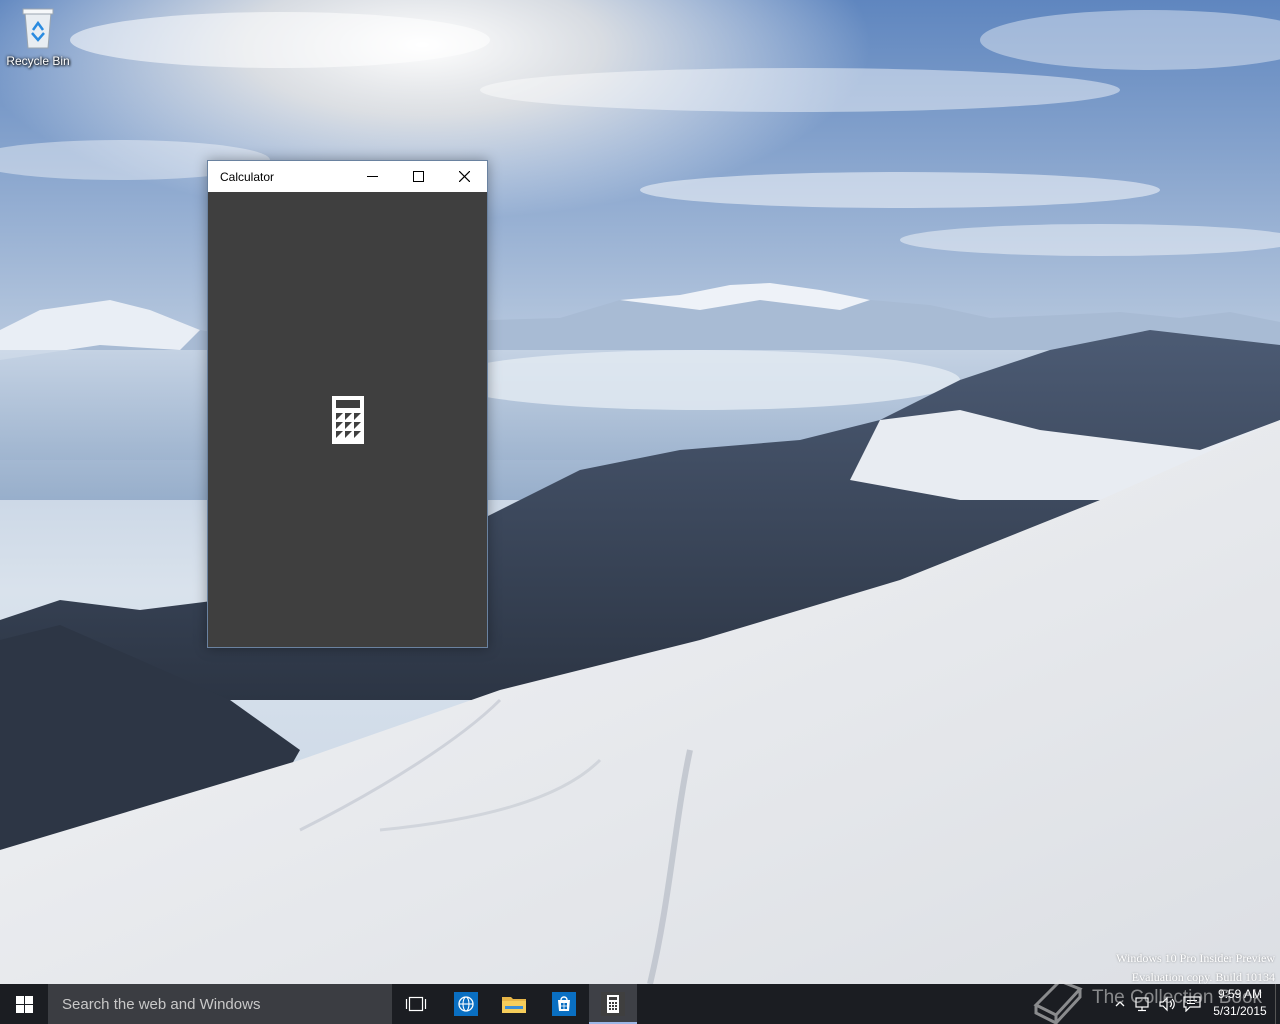 The height and width of the screenshot is (1024, 1280). What do you see at coordinates (38, 61) in the screenshot?
I see `desktop-icon-label: Recycle Bin` at bounding box center [38, 61].